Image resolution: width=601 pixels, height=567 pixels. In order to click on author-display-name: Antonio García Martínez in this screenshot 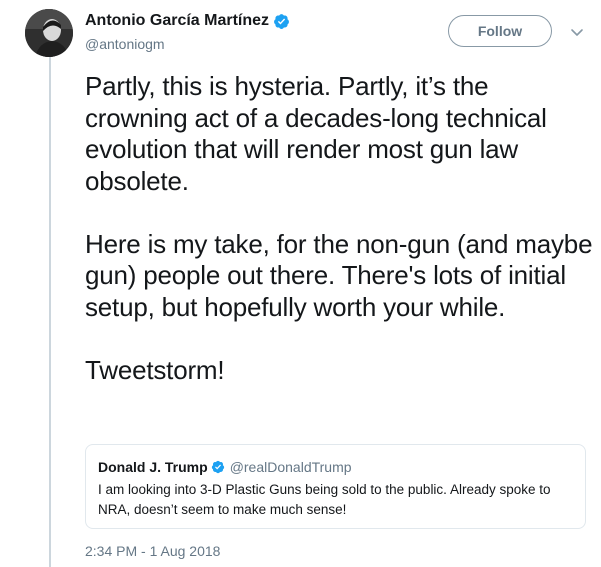, I will do `click(177, 21)`.